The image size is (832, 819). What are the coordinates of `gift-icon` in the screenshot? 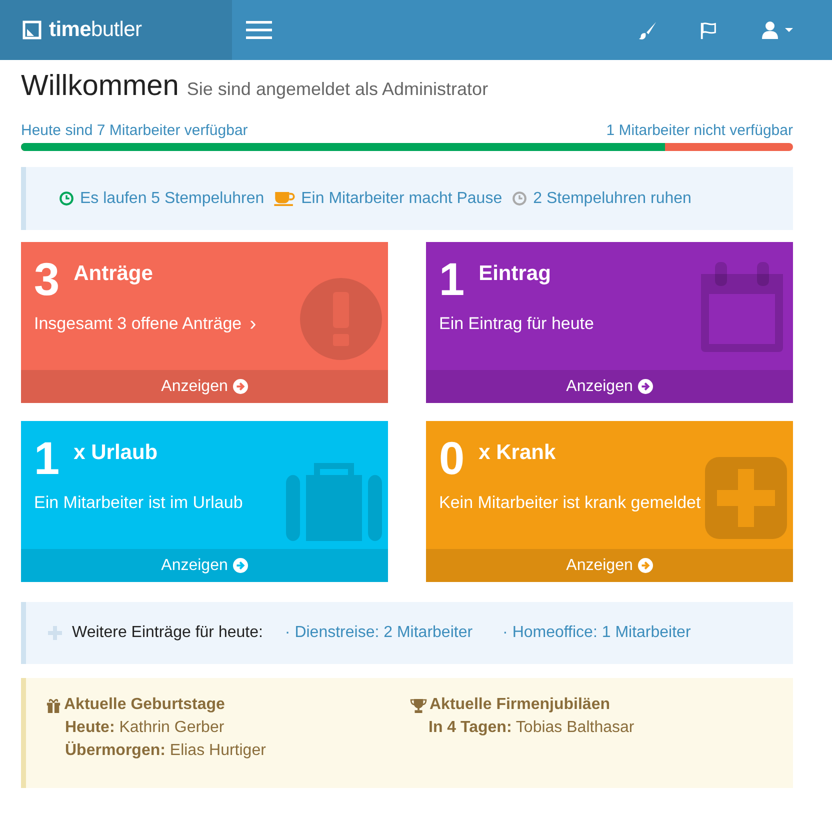 It's located at (53, 705).